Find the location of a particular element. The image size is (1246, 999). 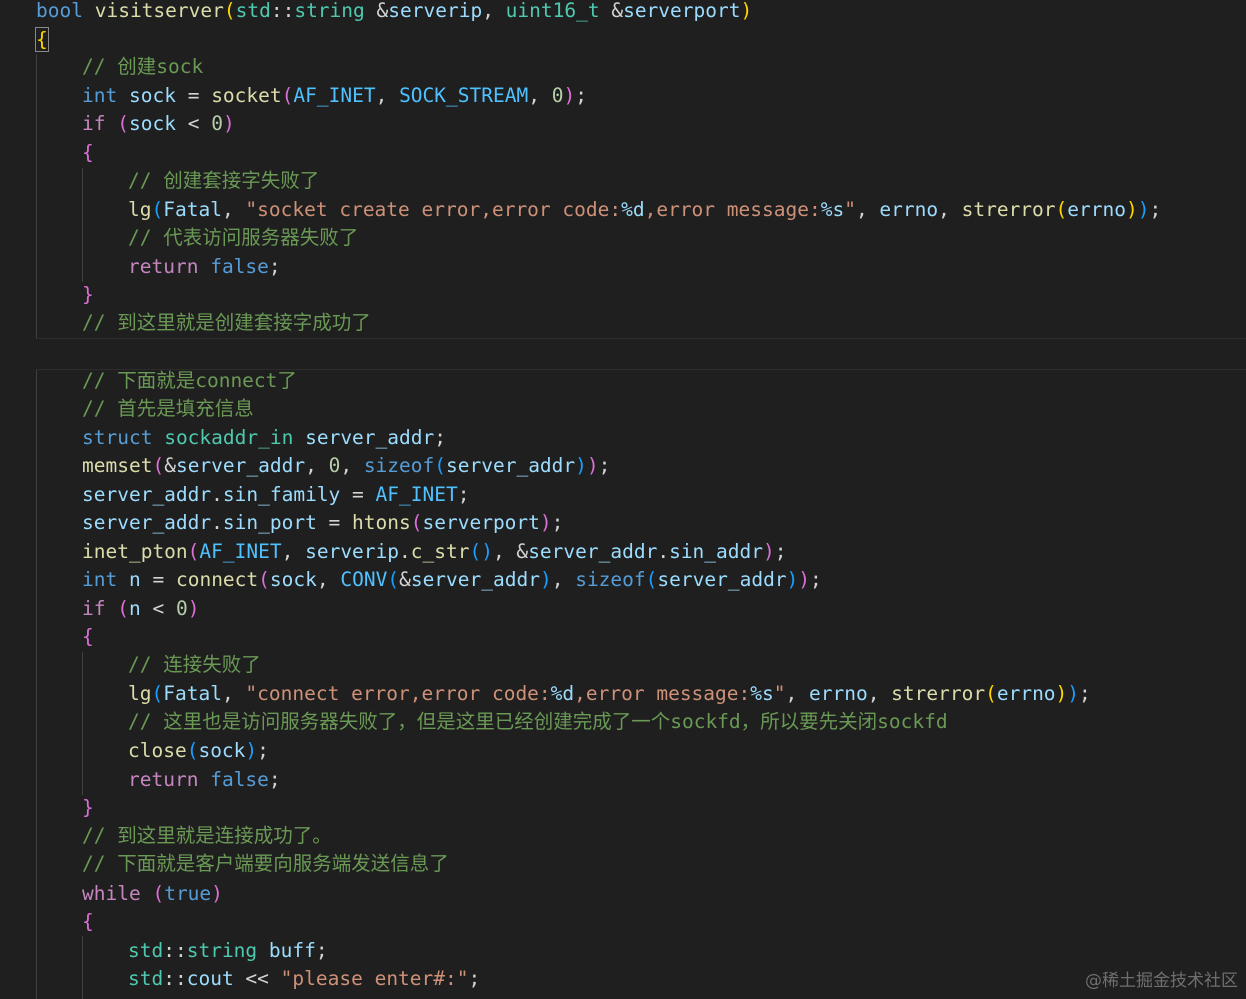

watermark: @稀土掘金技术社区 is located at coordinates (1161, 981).